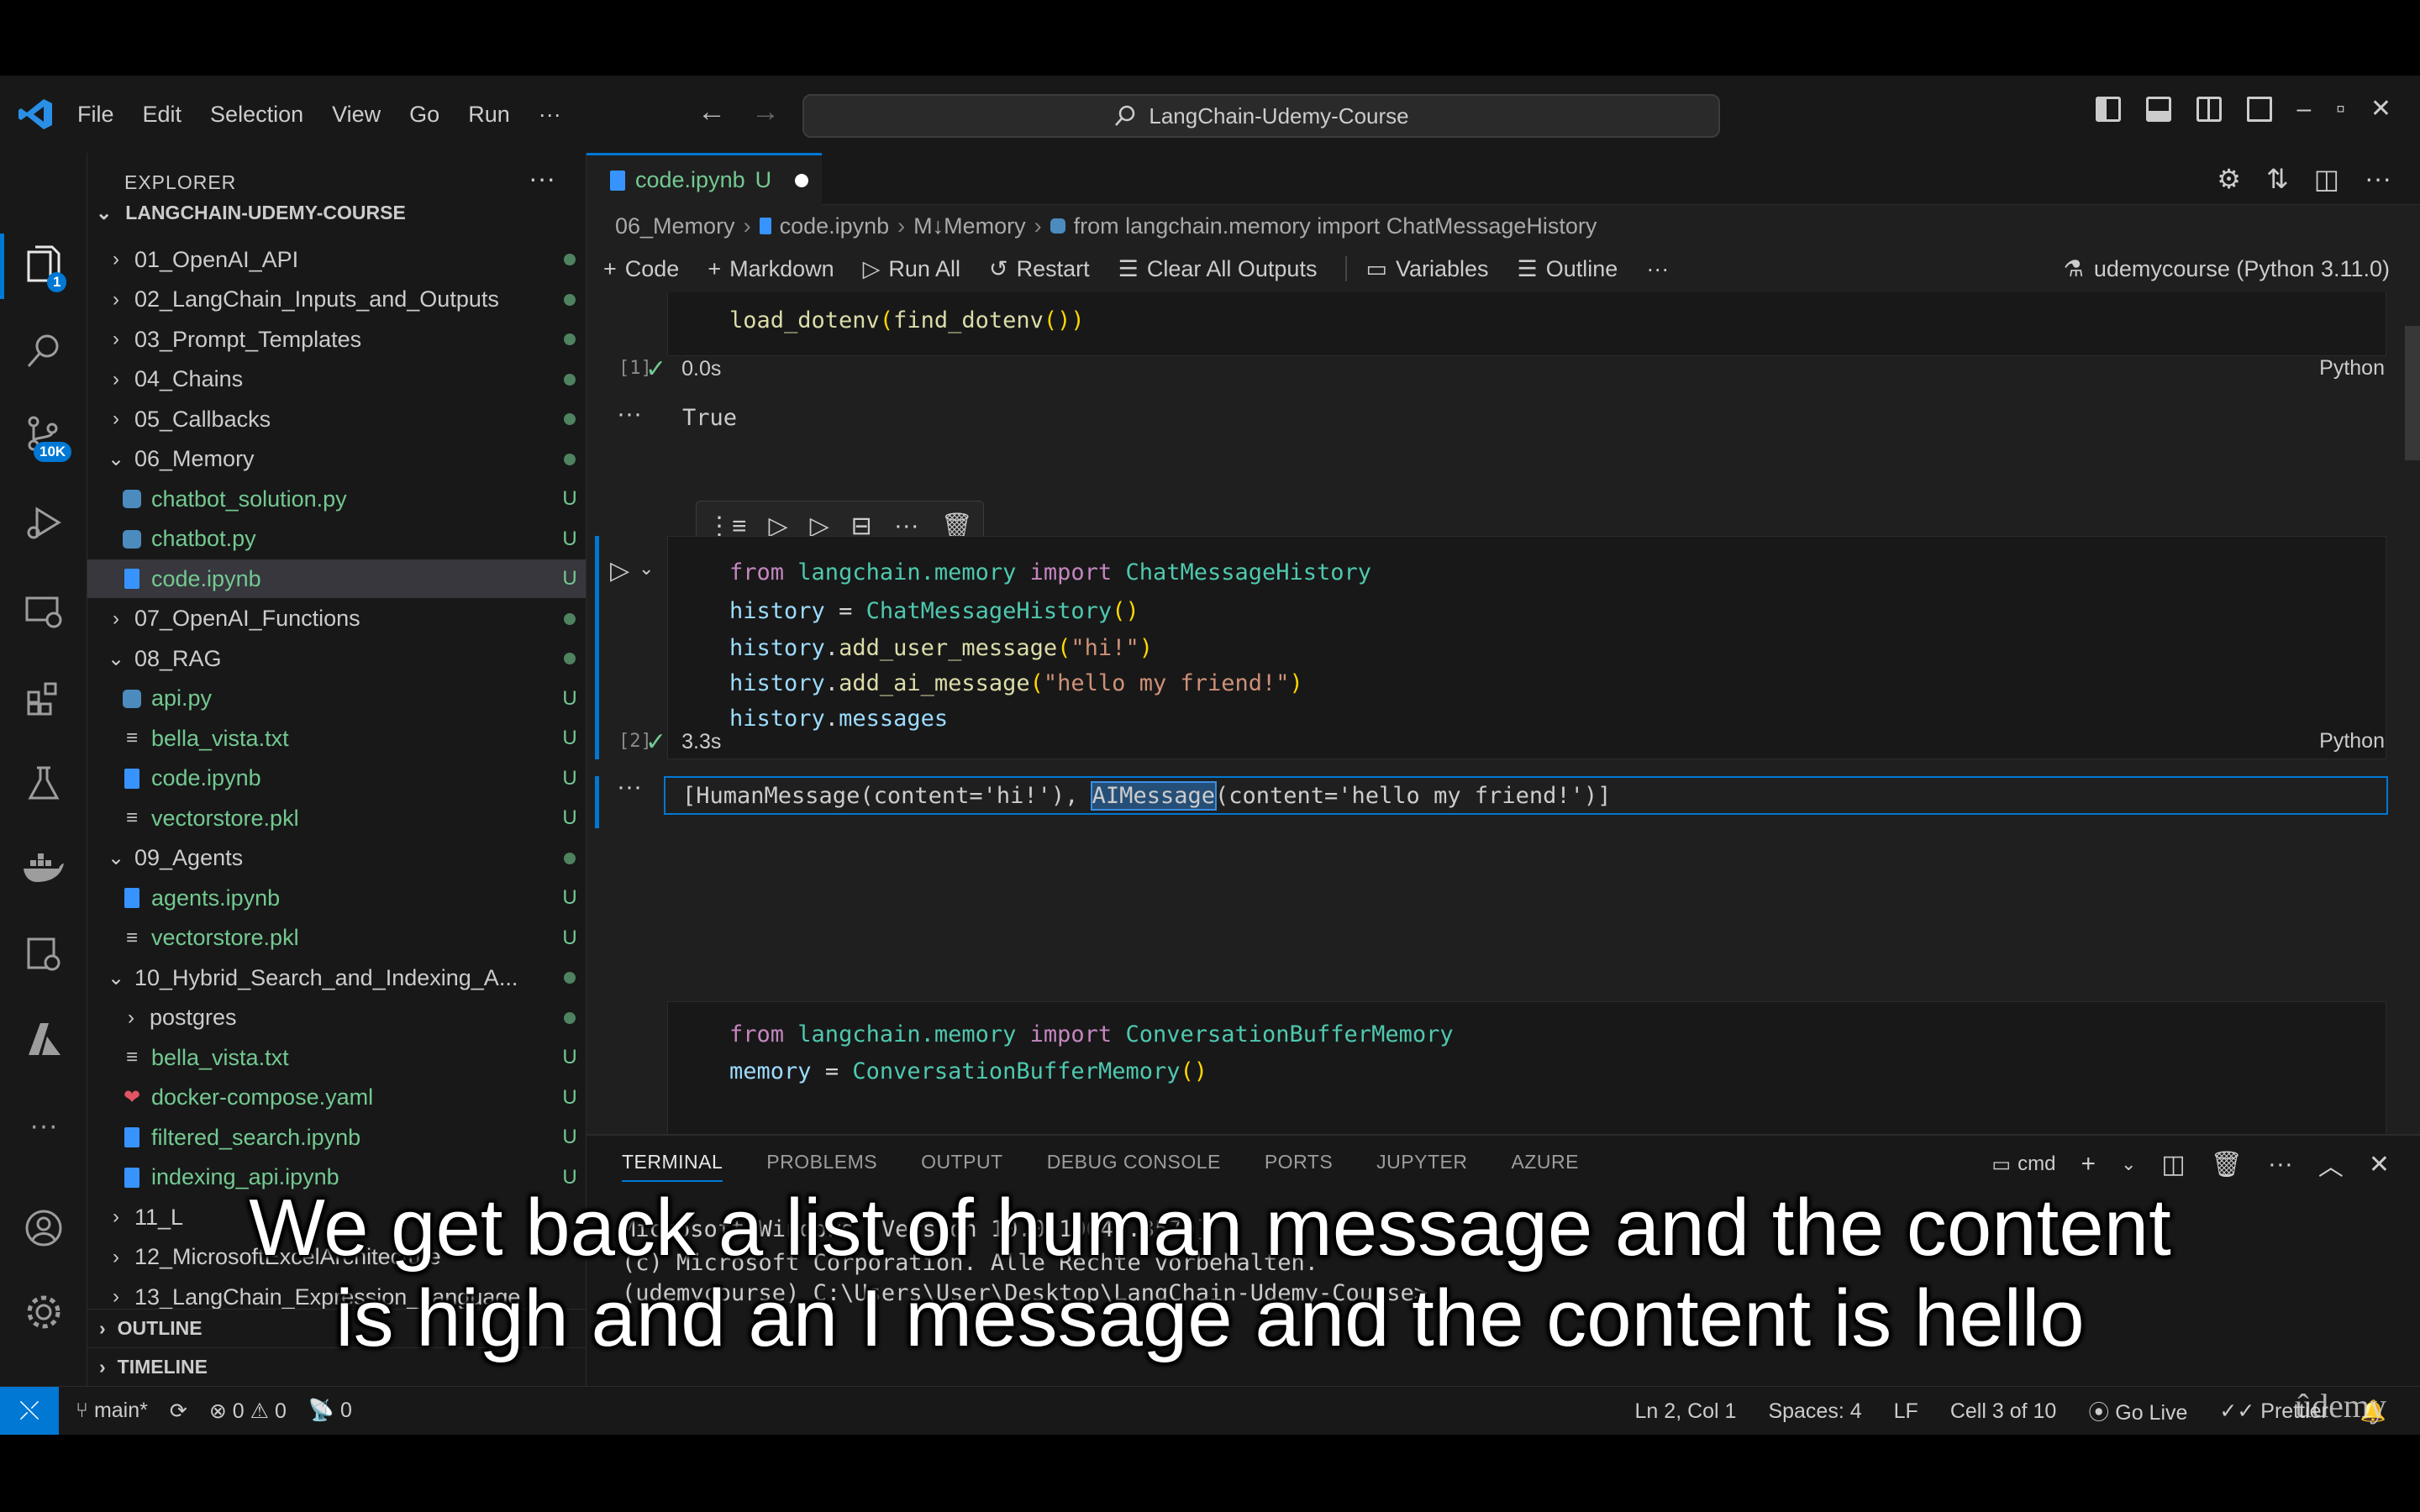 This screenshot has height=1512, width=2420. Describe the element at coordinates (1134, 1166) in the screenshot. I see `tab-debug-console: DEBUG CONSOLE` at that location.